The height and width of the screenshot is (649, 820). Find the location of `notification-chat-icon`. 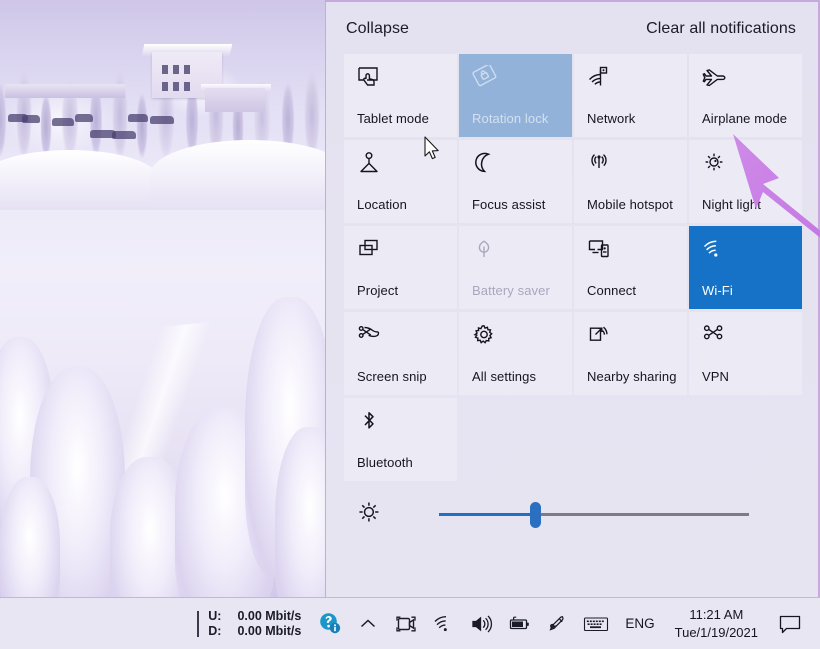

notification-chat-icon is located at coordinates (790, 624).